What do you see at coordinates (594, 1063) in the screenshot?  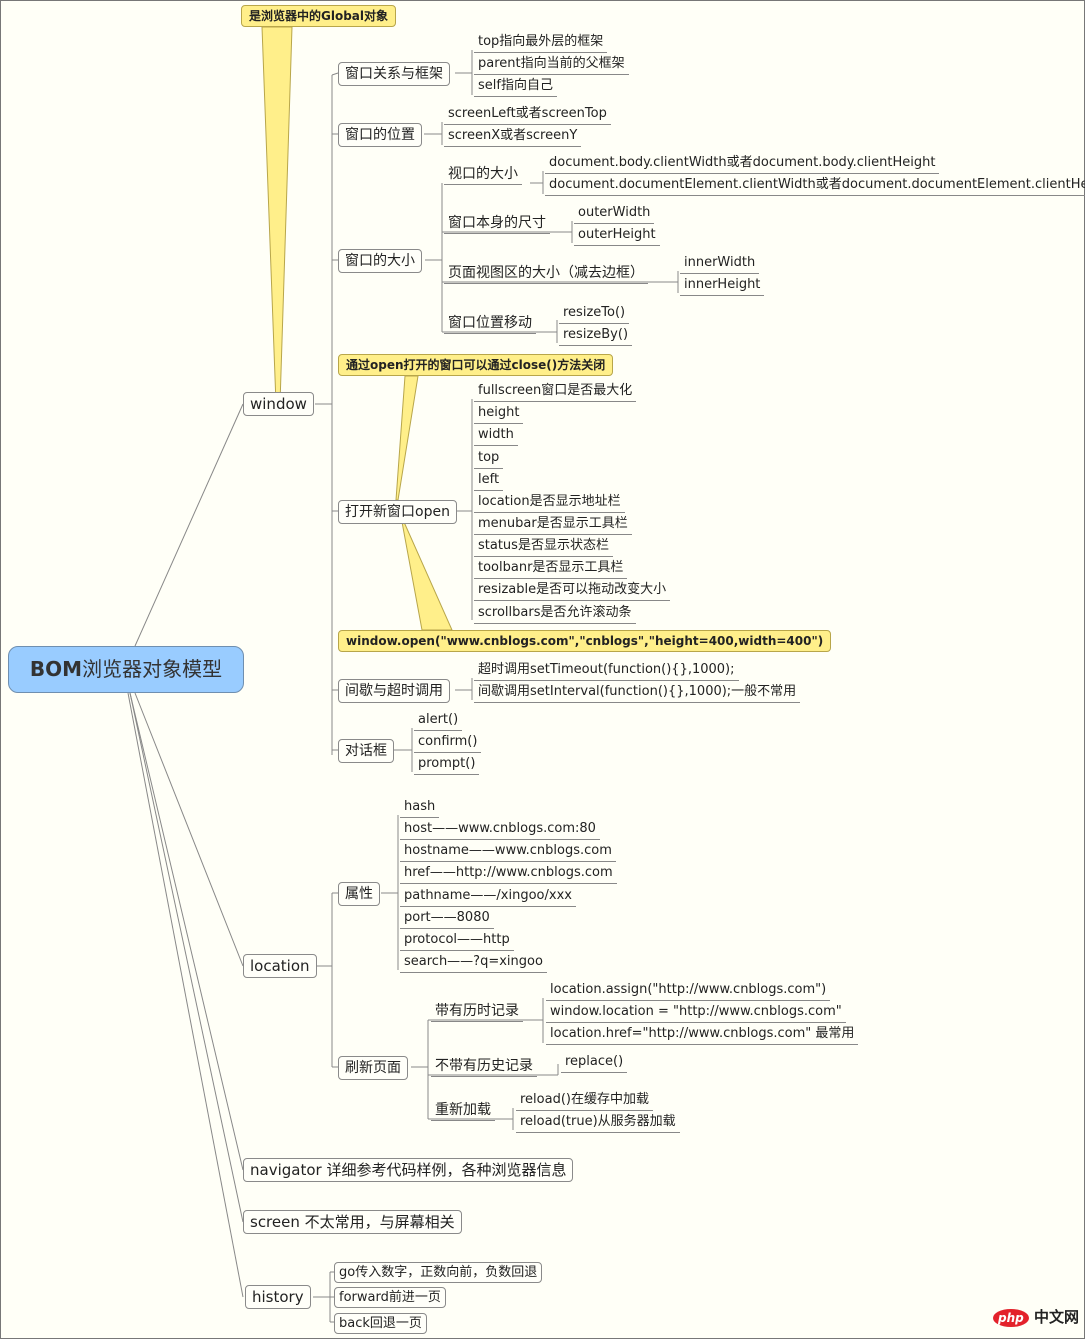 I see `no-history-item: replace()` at bounding box center [594, 1063].